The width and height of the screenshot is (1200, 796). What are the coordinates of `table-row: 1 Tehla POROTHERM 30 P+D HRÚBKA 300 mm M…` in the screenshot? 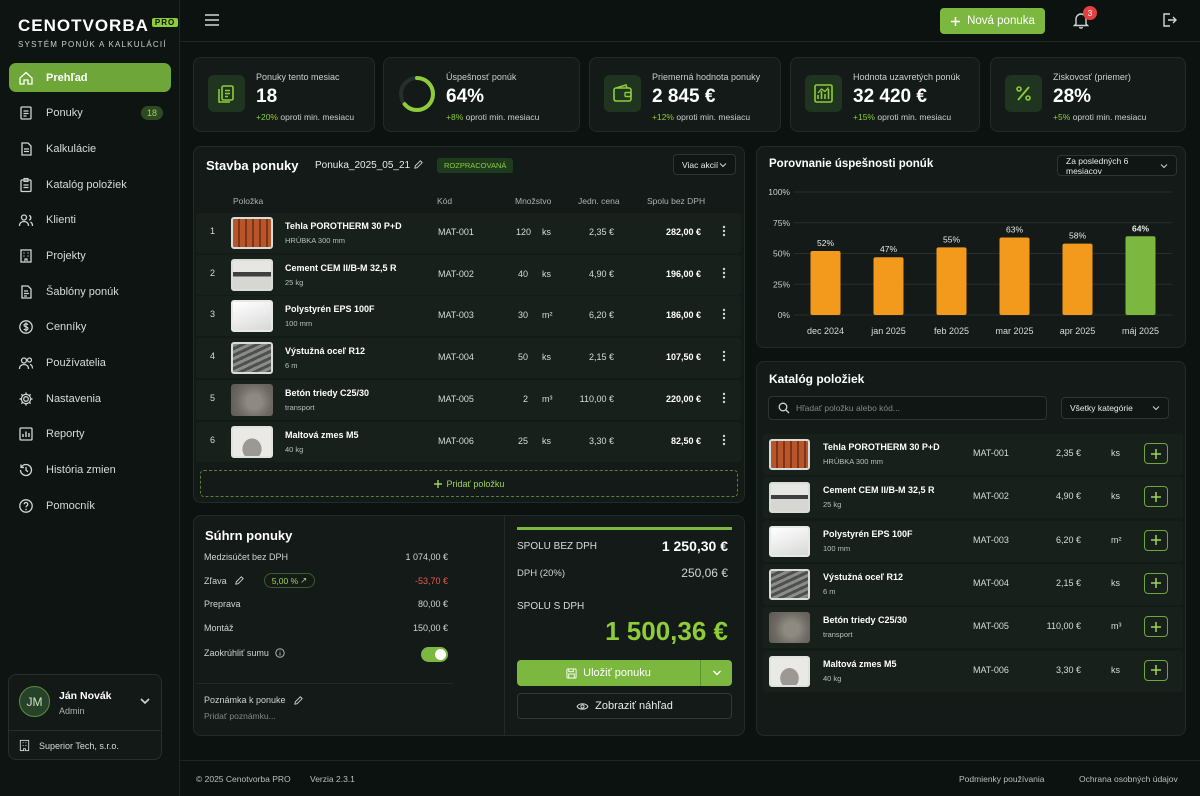 It's located at (468, 233).